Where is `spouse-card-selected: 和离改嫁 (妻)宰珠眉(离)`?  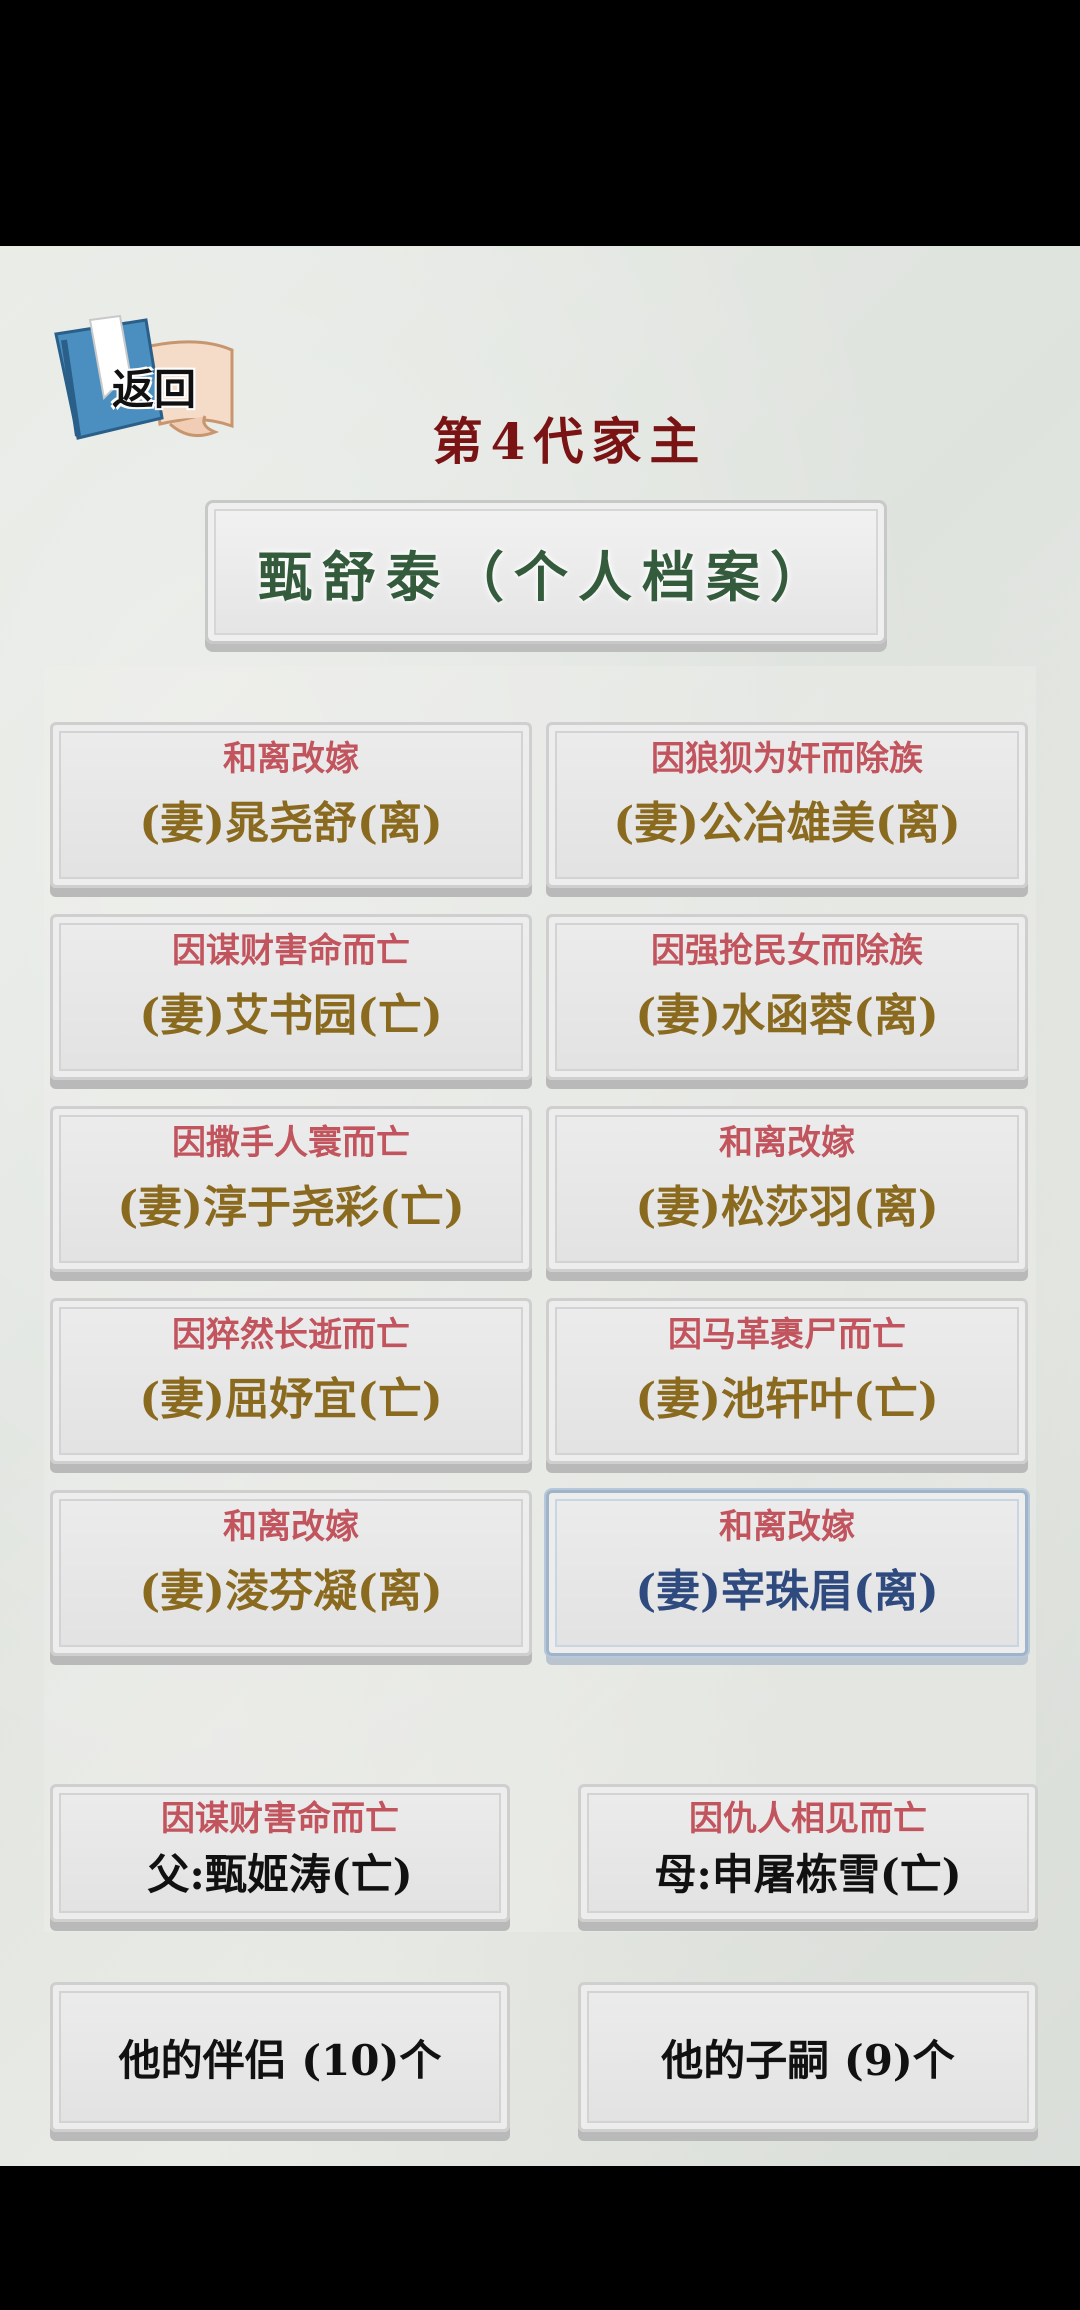 spouse-card-selected: 和离改嫁 (妻)宰珠眉(离) is located at coordinates (787, 1573).